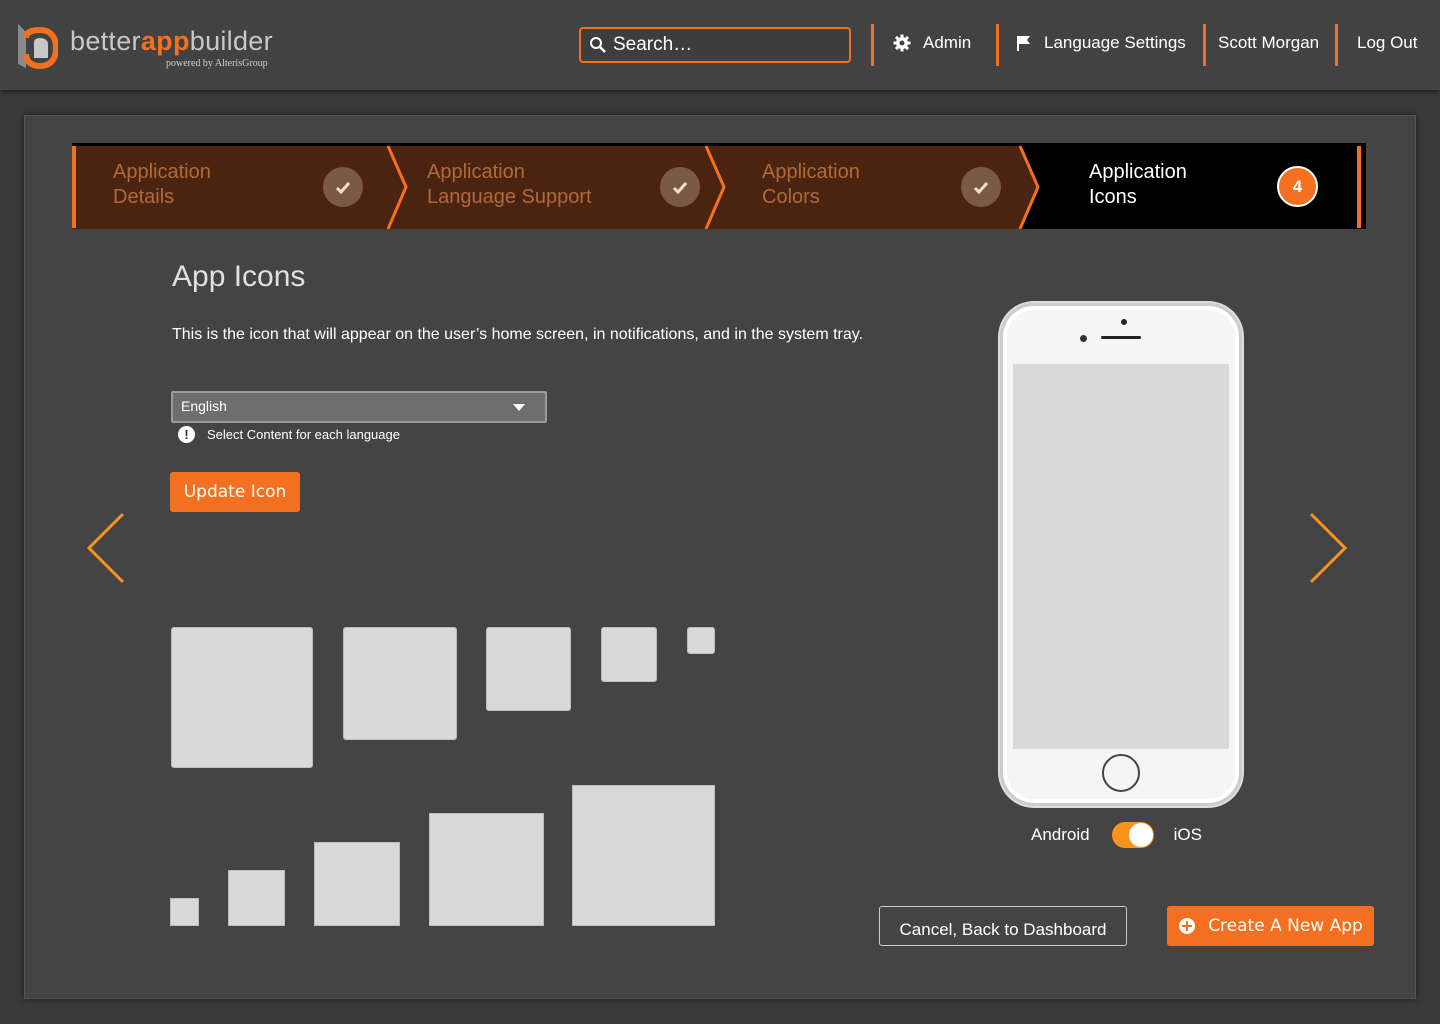 Image resolution: width=1440 pixels, height=1024 pixels. I want to click on step-application-colors: Application Colors, so click(865, 188).